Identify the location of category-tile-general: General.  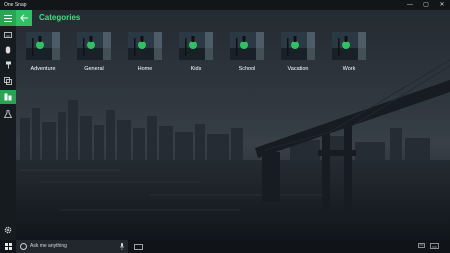
(94, 53).